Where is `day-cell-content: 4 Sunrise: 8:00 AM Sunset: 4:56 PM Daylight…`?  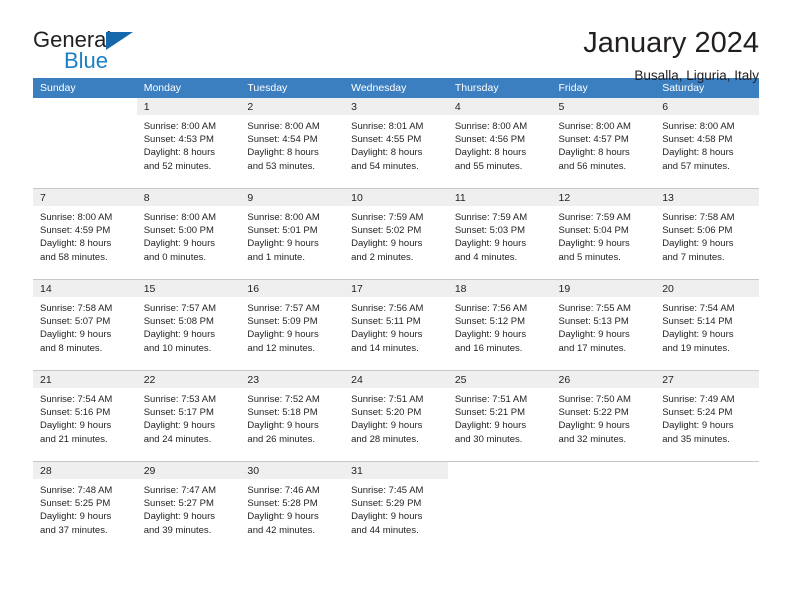
day-cell-content: 4 Sunrise: 8:00 AM Sunset: 4:56 PM Daylight… is located at coordinates (499, 143).